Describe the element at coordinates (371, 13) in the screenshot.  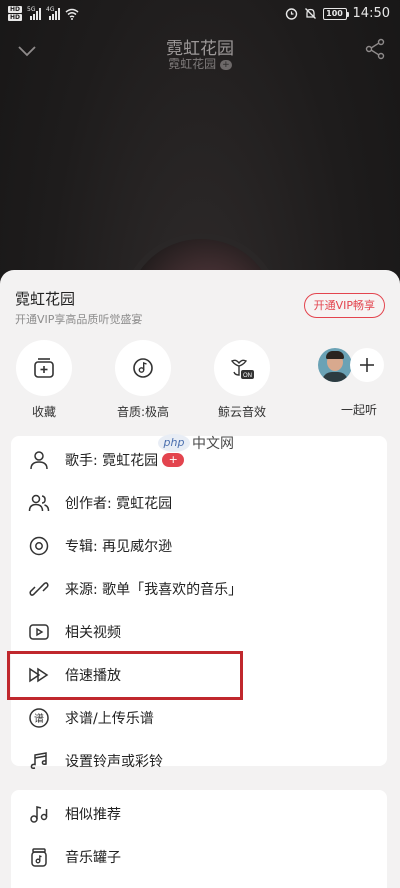
I see `clock: 14:50` at that location.